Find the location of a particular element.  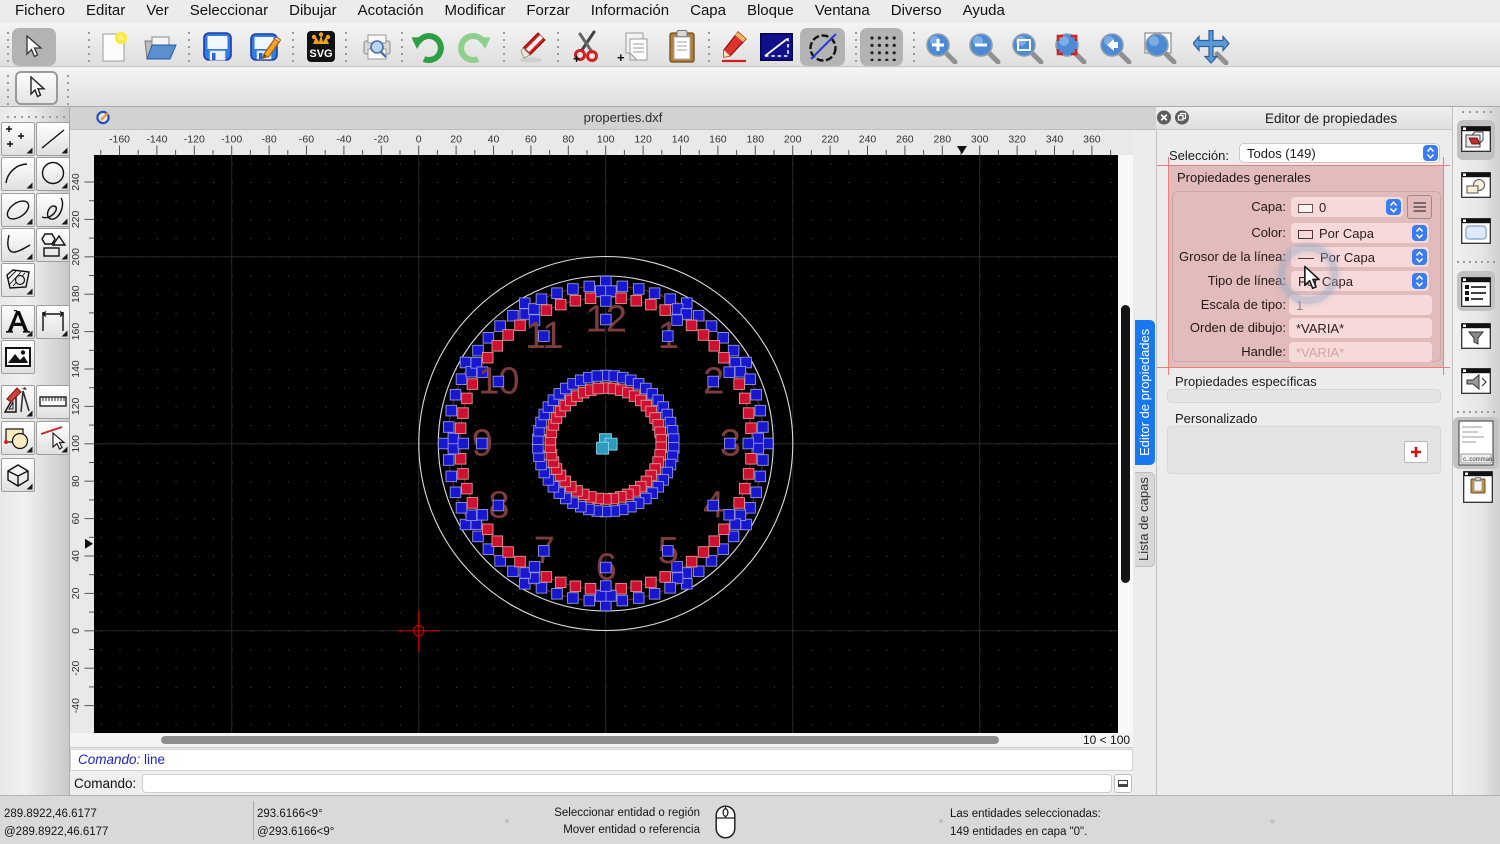

svg-text: SVG is located at coordinates (320, 54).